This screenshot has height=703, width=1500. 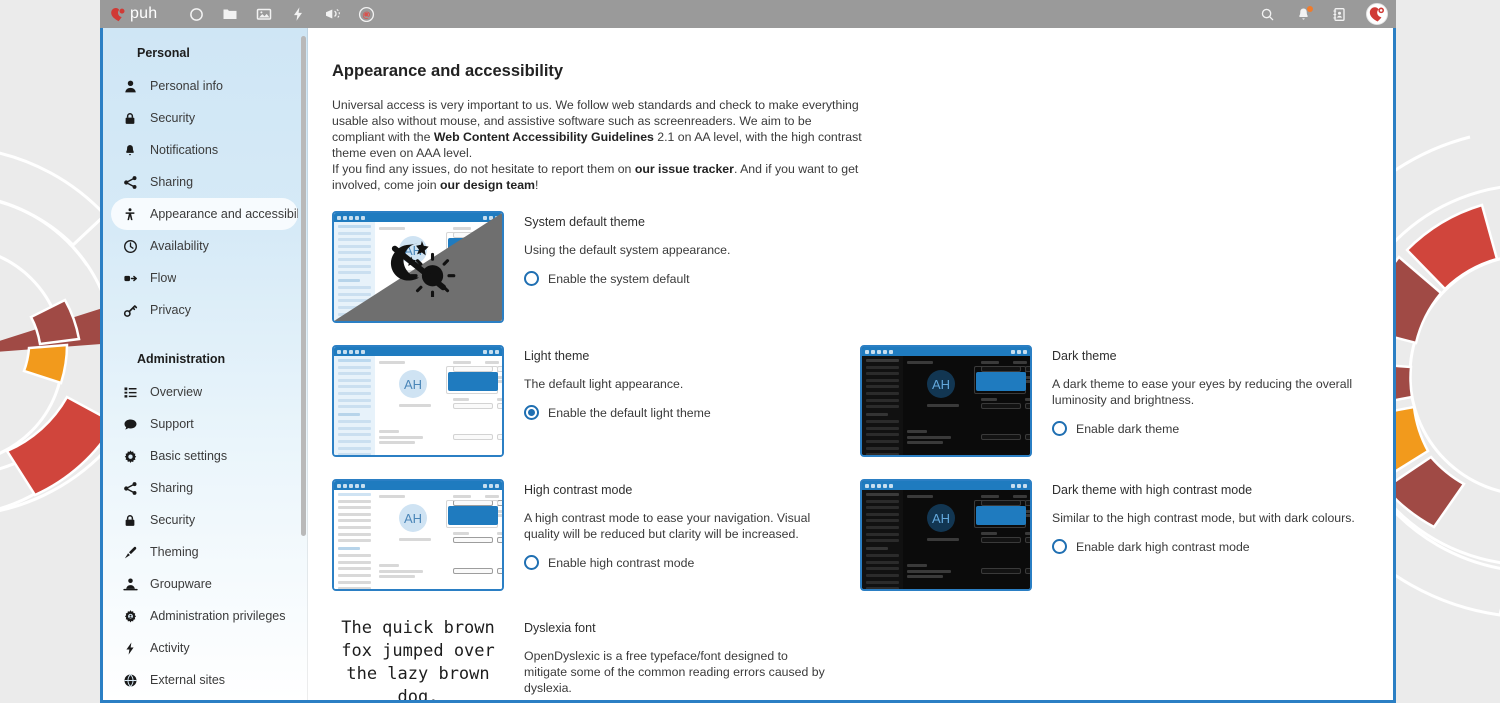 What do you see at coordinates (621, 562) in the screenshot?
I see `theme-radio-label: Enable high contrast mode` at bounding box center [621, 562].